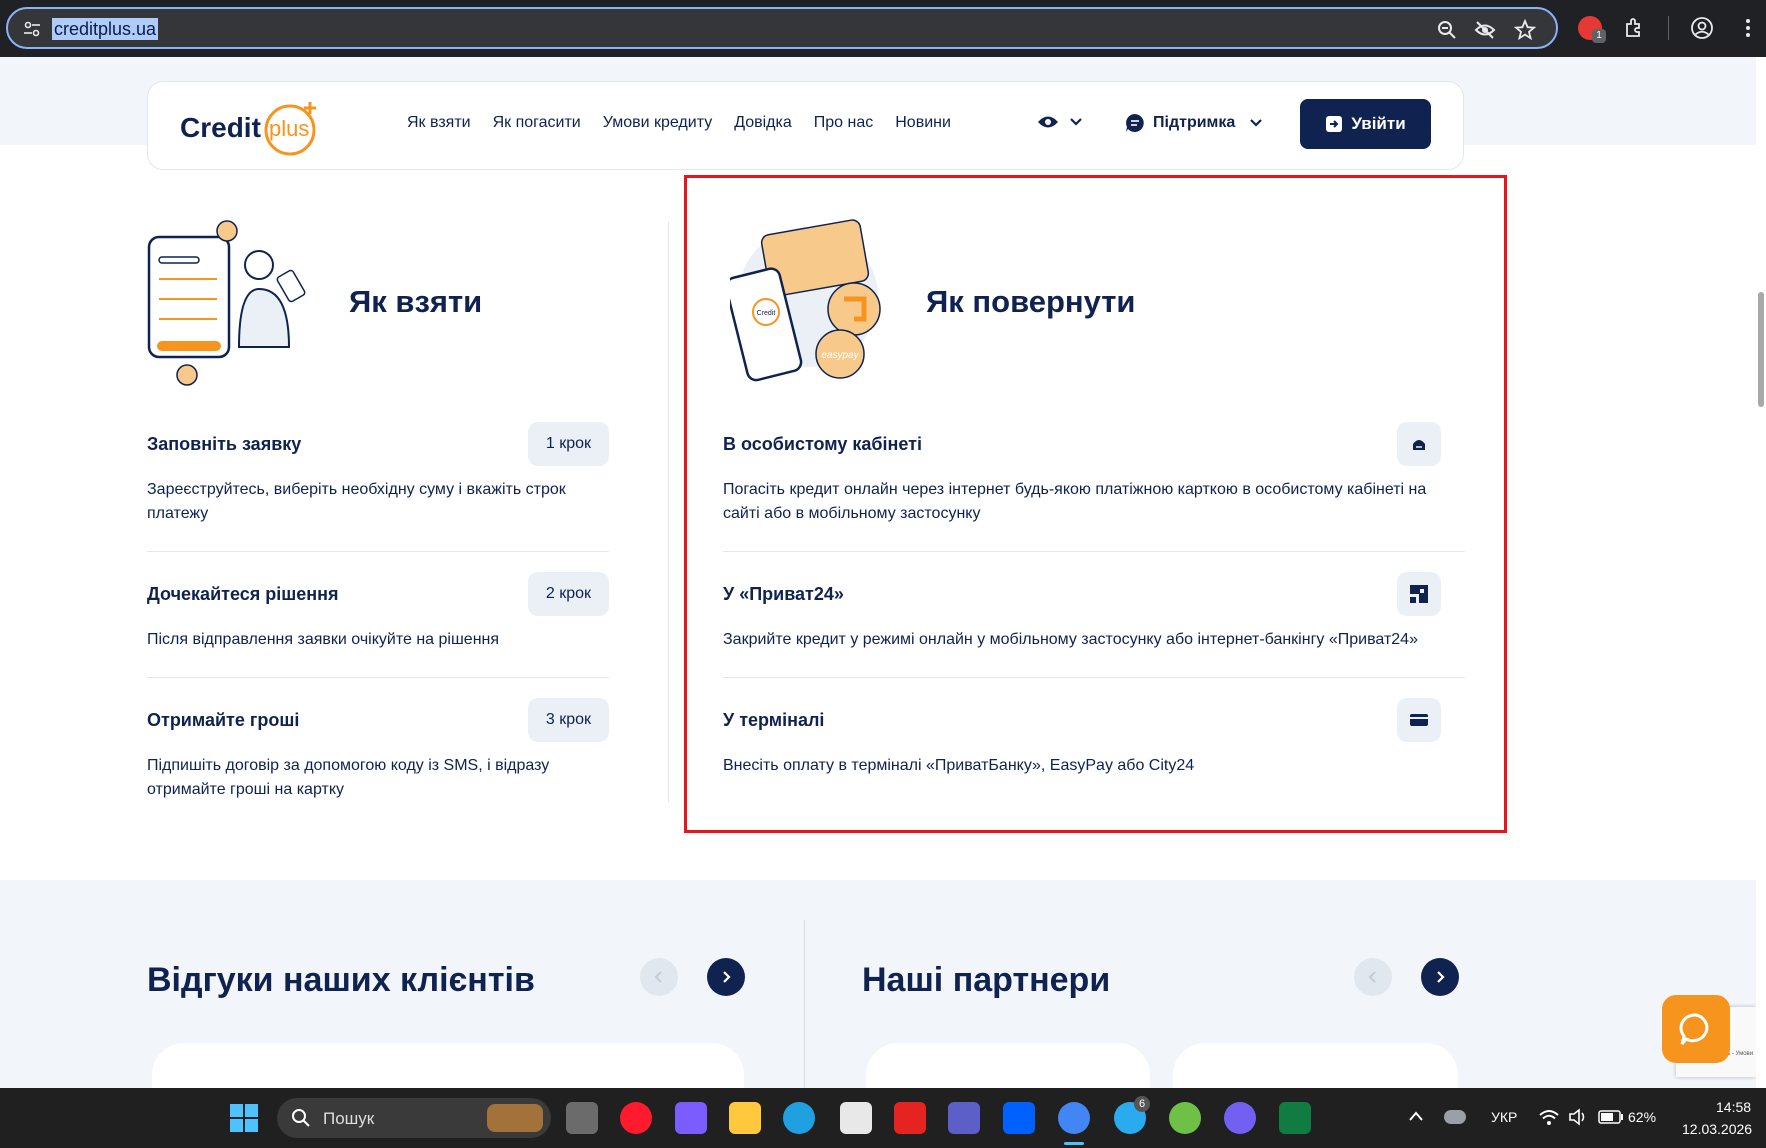  I want to click on step-3-title: Отримайте гроші, so click(223, 720).